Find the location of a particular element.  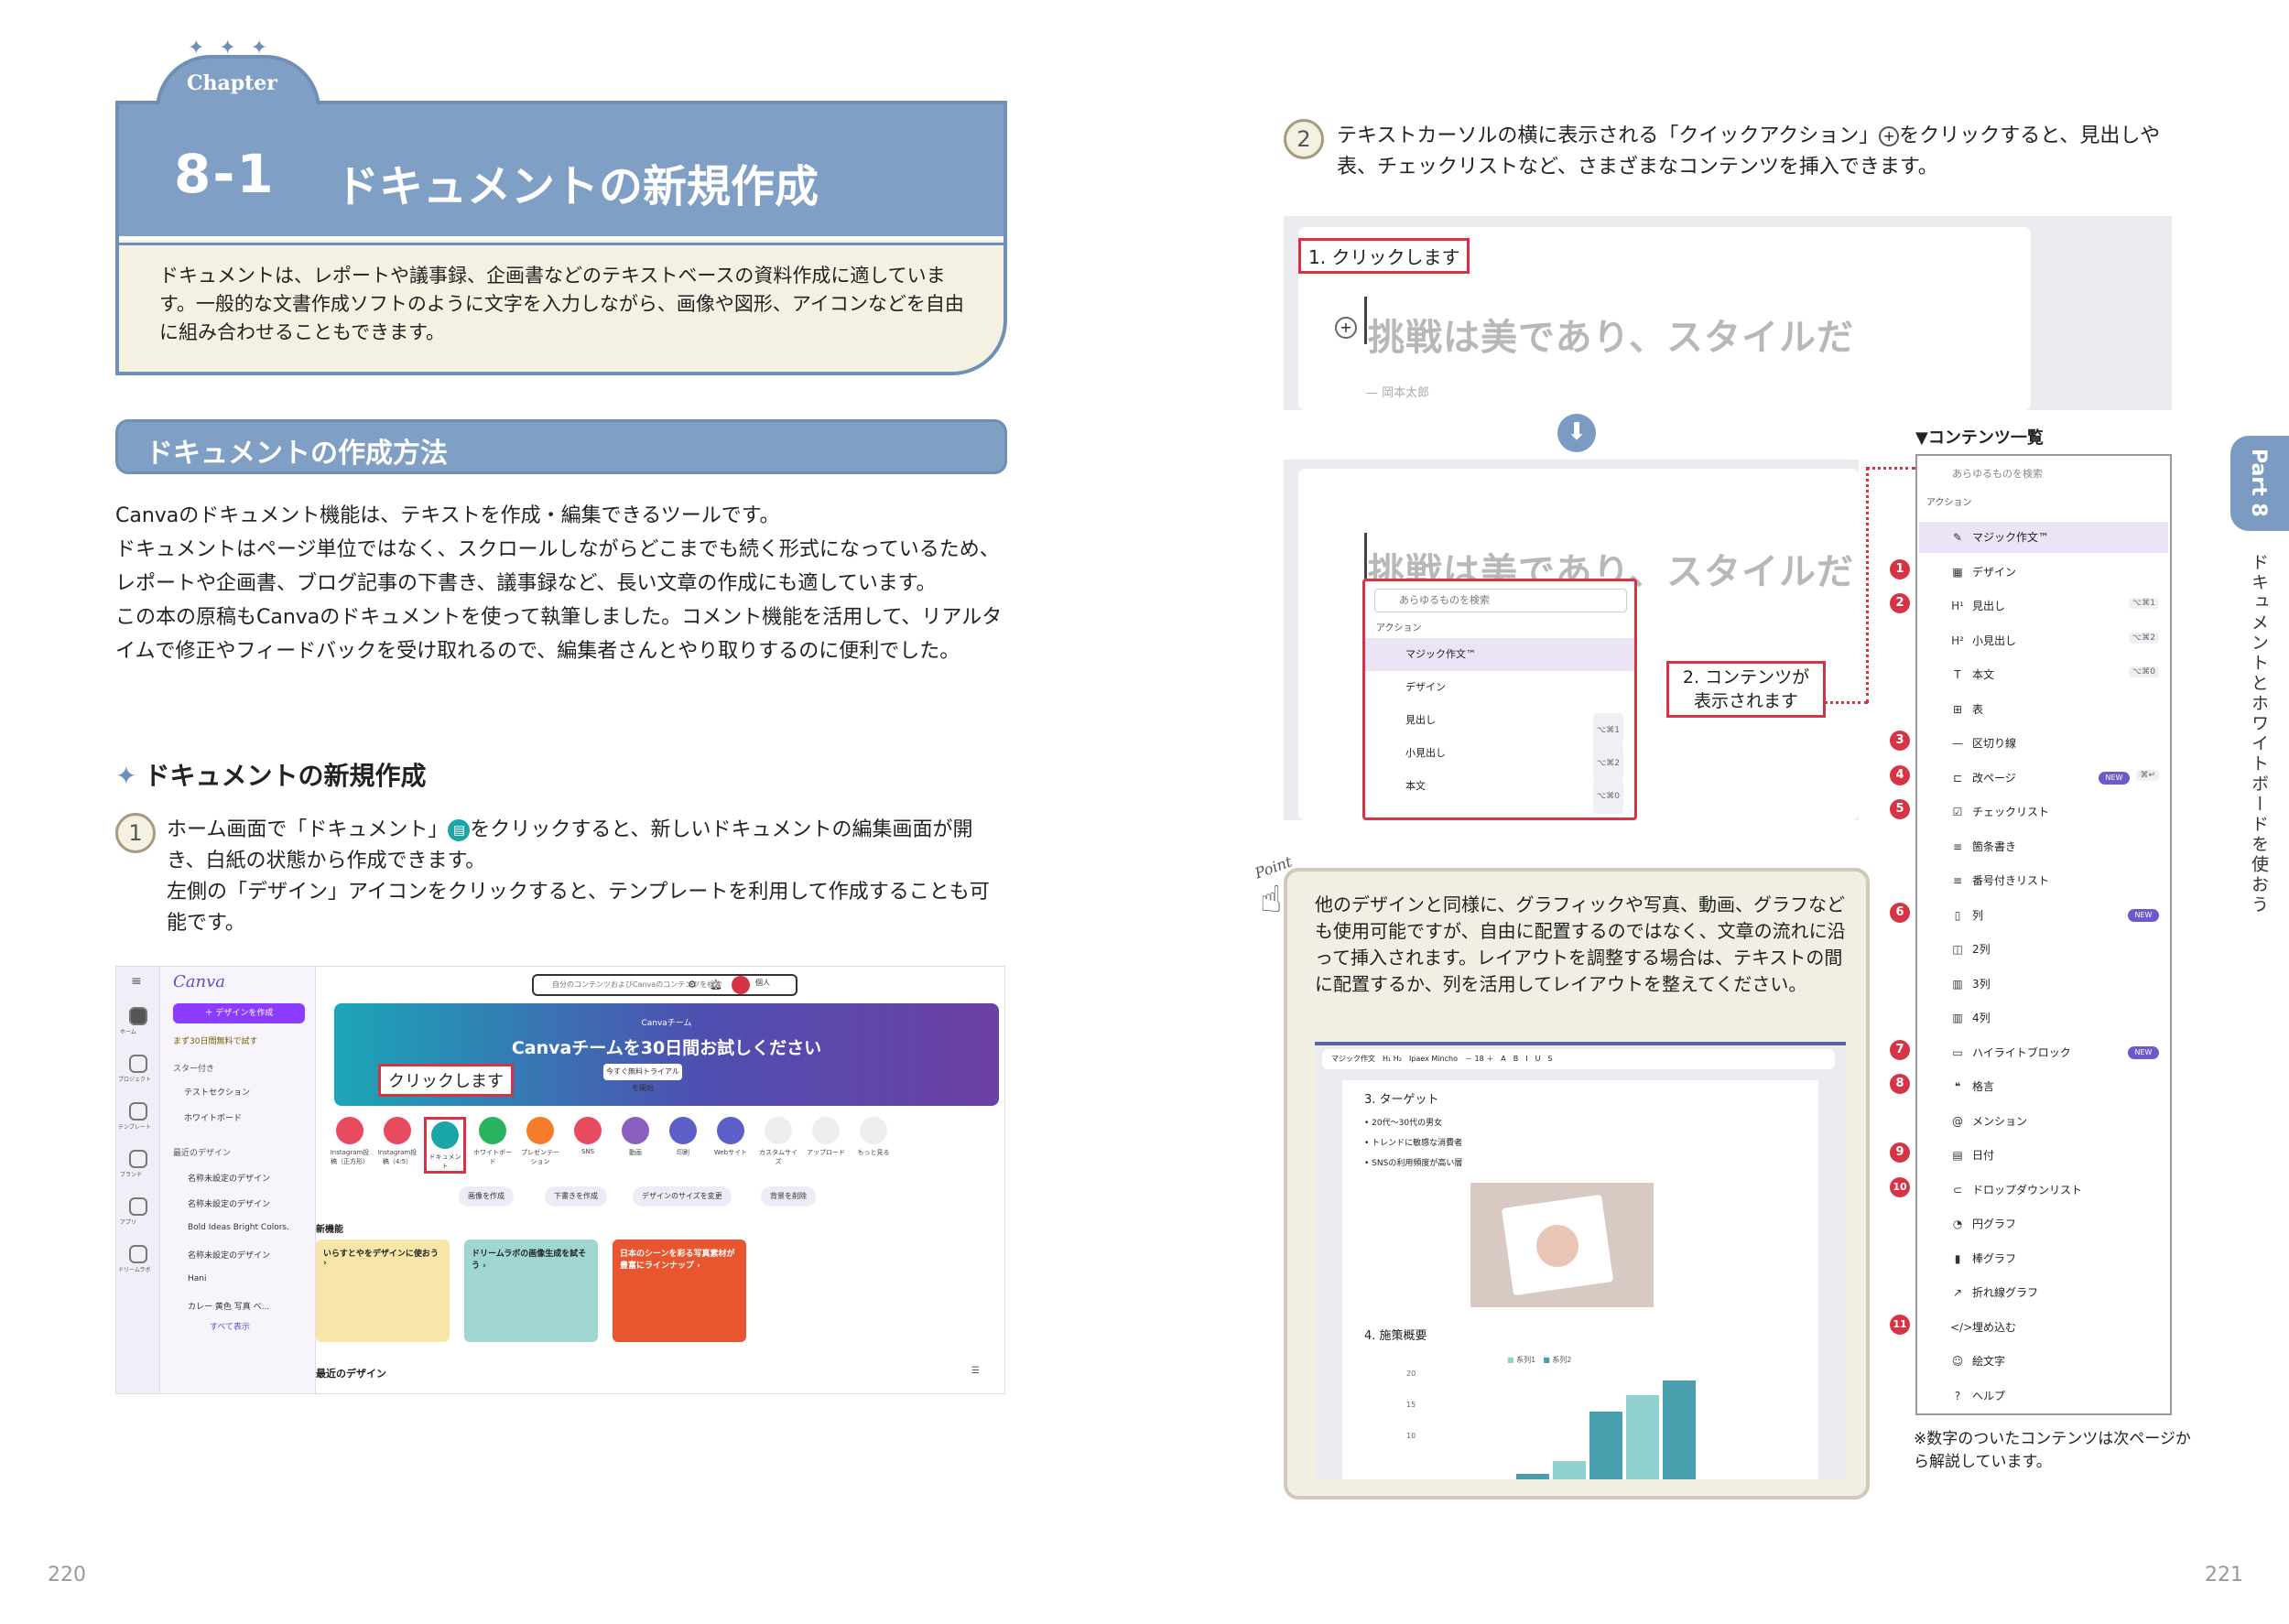

recent-item: Bold Ideas Bright Colors. is located at coordinates (238, 1227).